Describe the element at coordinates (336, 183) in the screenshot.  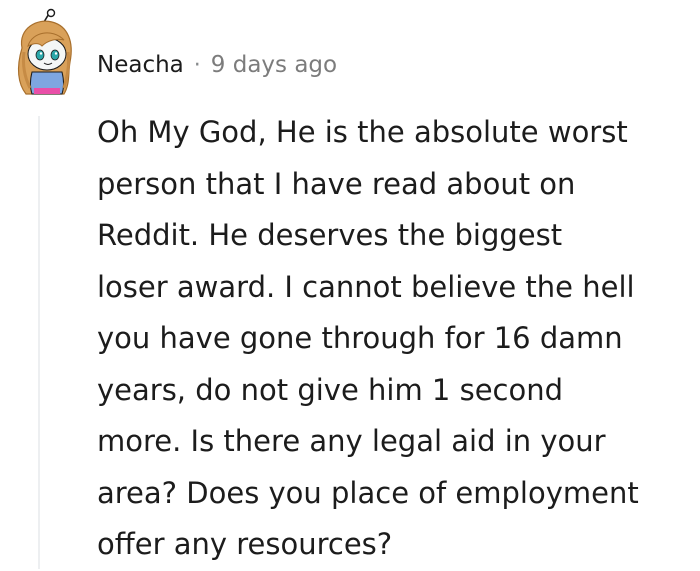
I see `comment-body-line: person that I have read about on` at that location.